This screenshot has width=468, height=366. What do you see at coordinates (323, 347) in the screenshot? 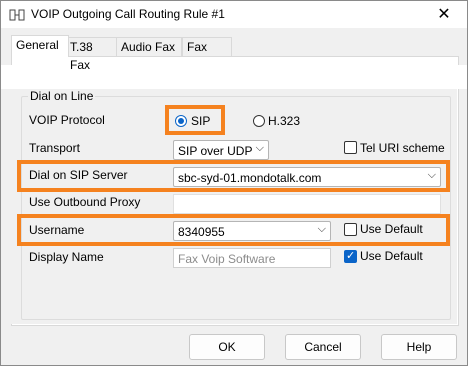
I see `cancel-button: Cancel` at bounding box center [323, 347].